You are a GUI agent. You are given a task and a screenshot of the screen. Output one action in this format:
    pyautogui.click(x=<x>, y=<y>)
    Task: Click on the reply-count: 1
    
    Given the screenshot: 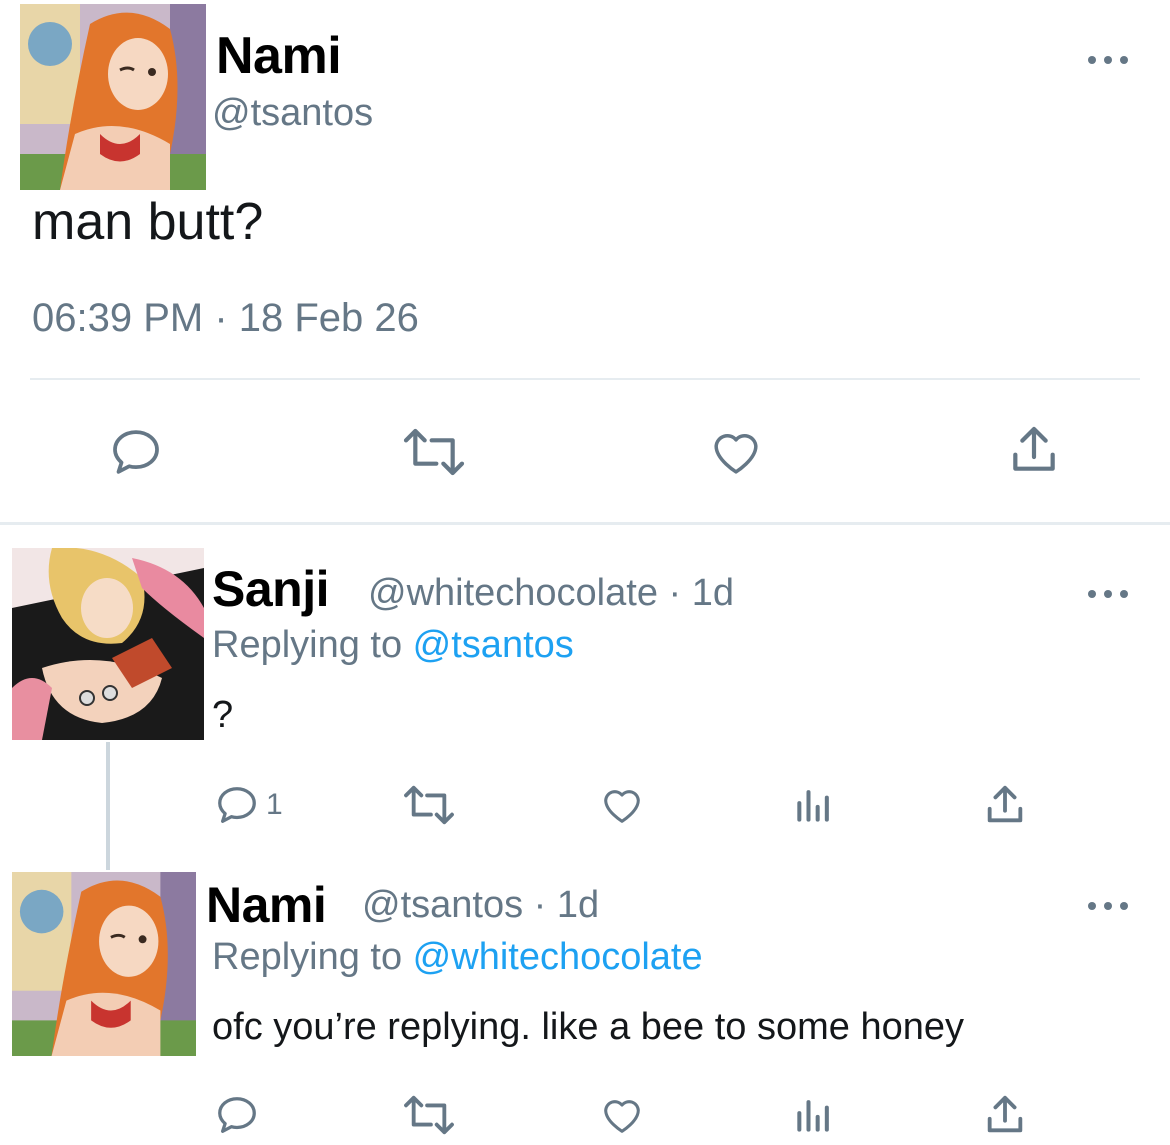 What is the action you would take?
    pyautogui.click(x=274, y=804)
    